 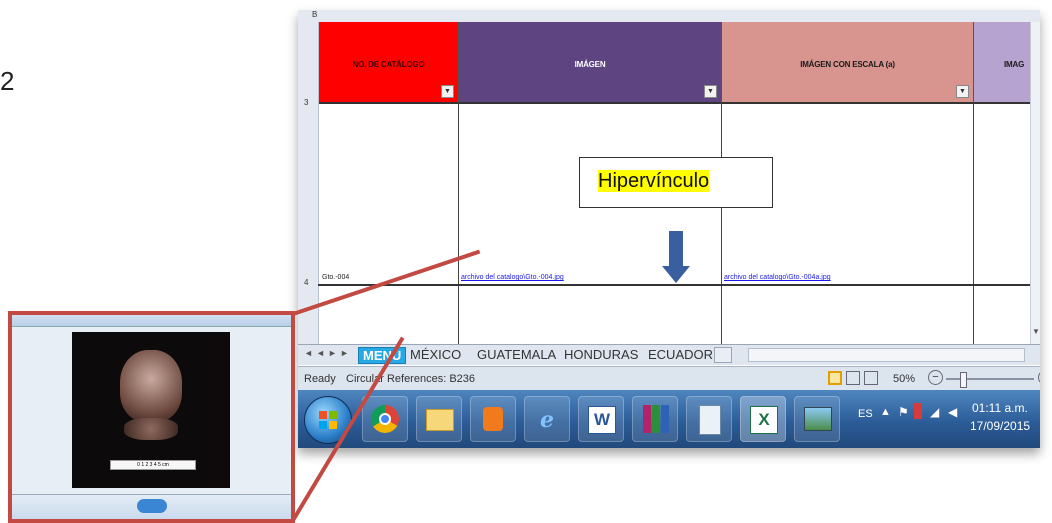 What do you see at coordinates (308, 353) in the screenshot?
I see `first-sheet-icon: ◄` at bounding box center [308, 353].